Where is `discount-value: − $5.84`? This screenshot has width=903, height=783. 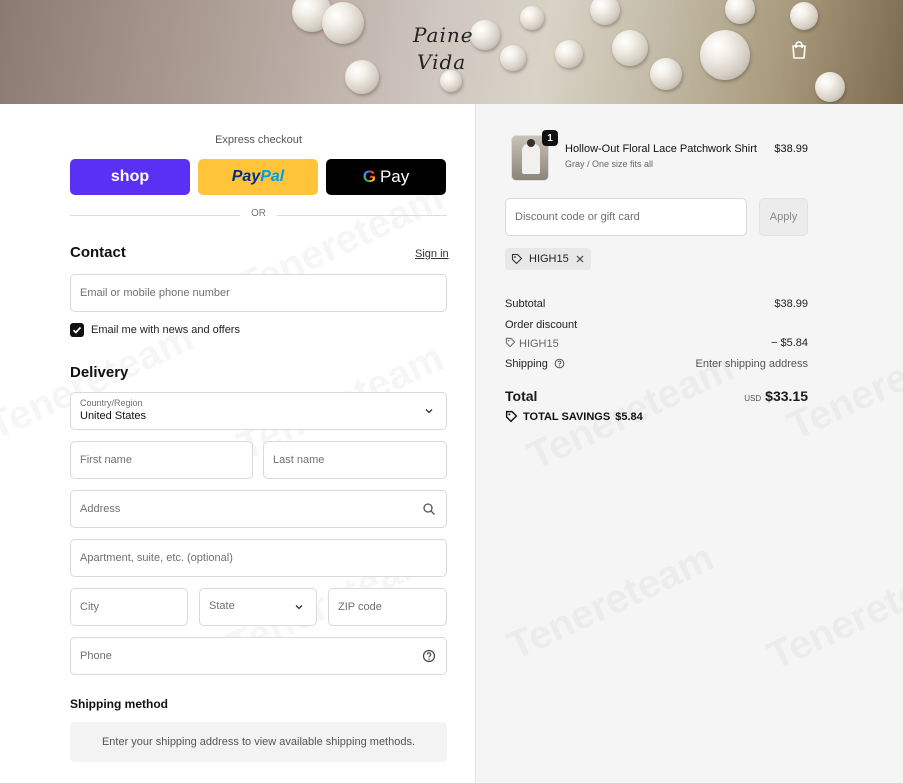 discount-value: − $5.84 is located at coordinates (789, 343).